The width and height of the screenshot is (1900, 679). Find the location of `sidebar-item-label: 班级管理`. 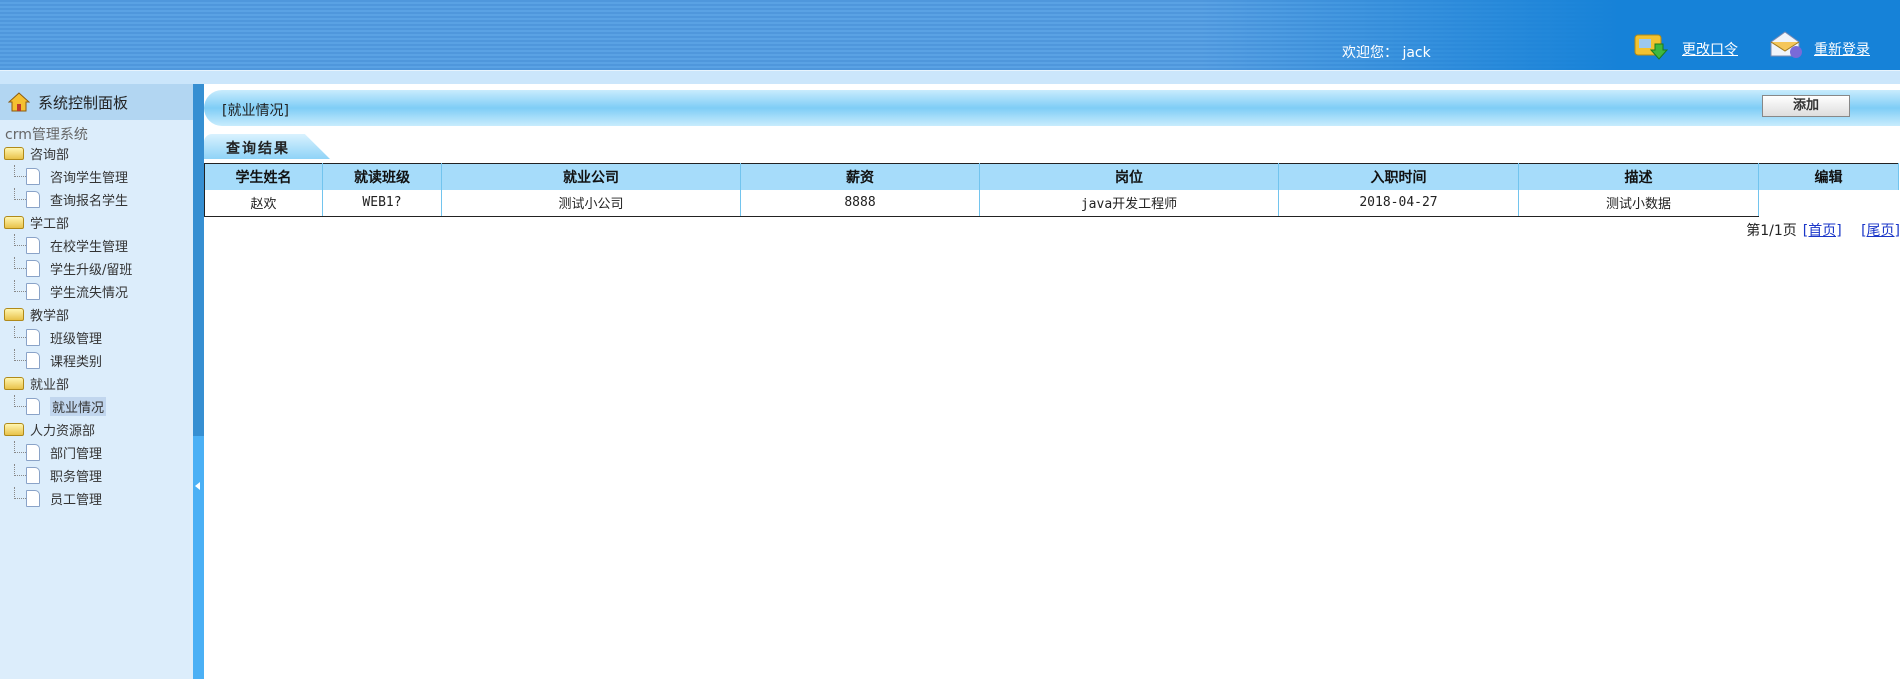

sidebar-item-label: 班级管理 is located at coordinates (76, 339).